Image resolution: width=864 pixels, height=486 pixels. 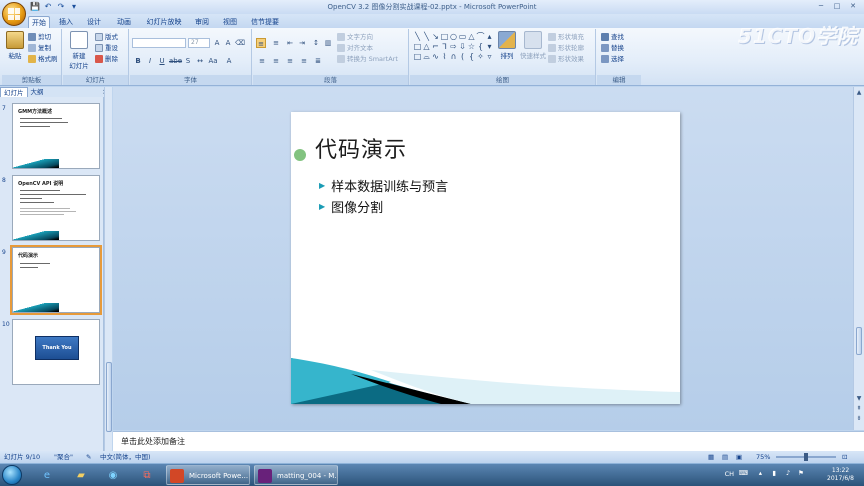 I want to click on reset-button: 重设, so click(x=106, y=48).